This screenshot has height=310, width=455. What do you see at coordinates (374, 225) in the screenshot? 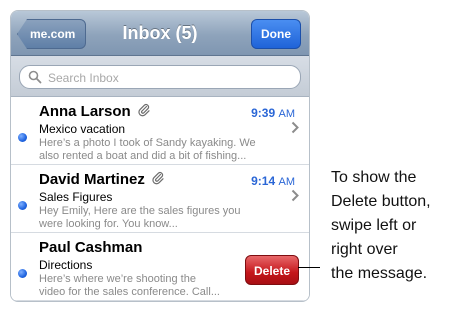
I see `callout-line: swipe left or` at bounding box center [374, 225].